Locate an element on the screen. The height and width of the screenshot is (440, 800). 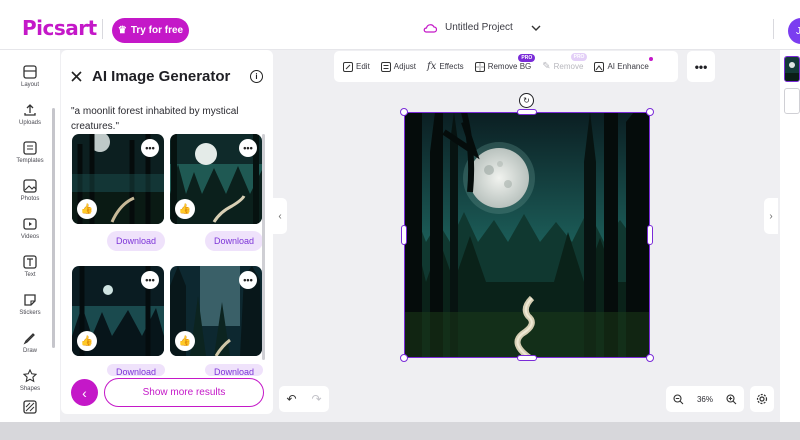
resize-handle-top is located at coordinates (527, 112).